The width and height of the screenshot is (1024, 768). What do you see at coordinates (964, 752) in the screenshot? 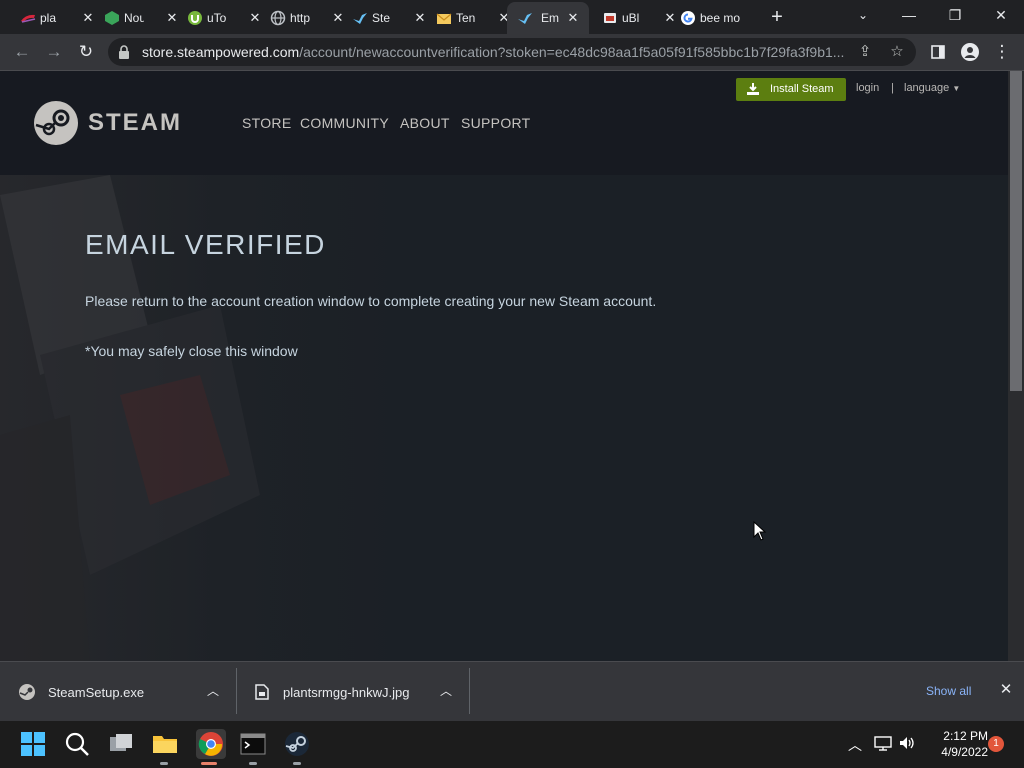
I see `clock-date: 4/9/2022` at bounding box center [964, 752].